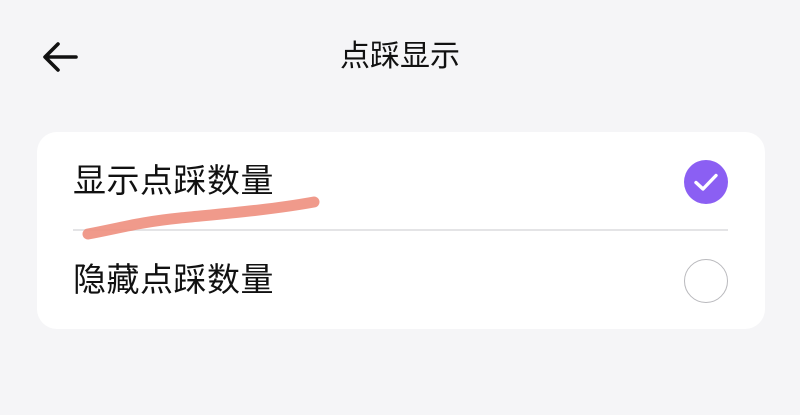 The width and height of the screenshot is (800, 415). Describe the element at coordinates (173, 180) in the screenshot. I see `option-label: 显示点踩数量` at that location.